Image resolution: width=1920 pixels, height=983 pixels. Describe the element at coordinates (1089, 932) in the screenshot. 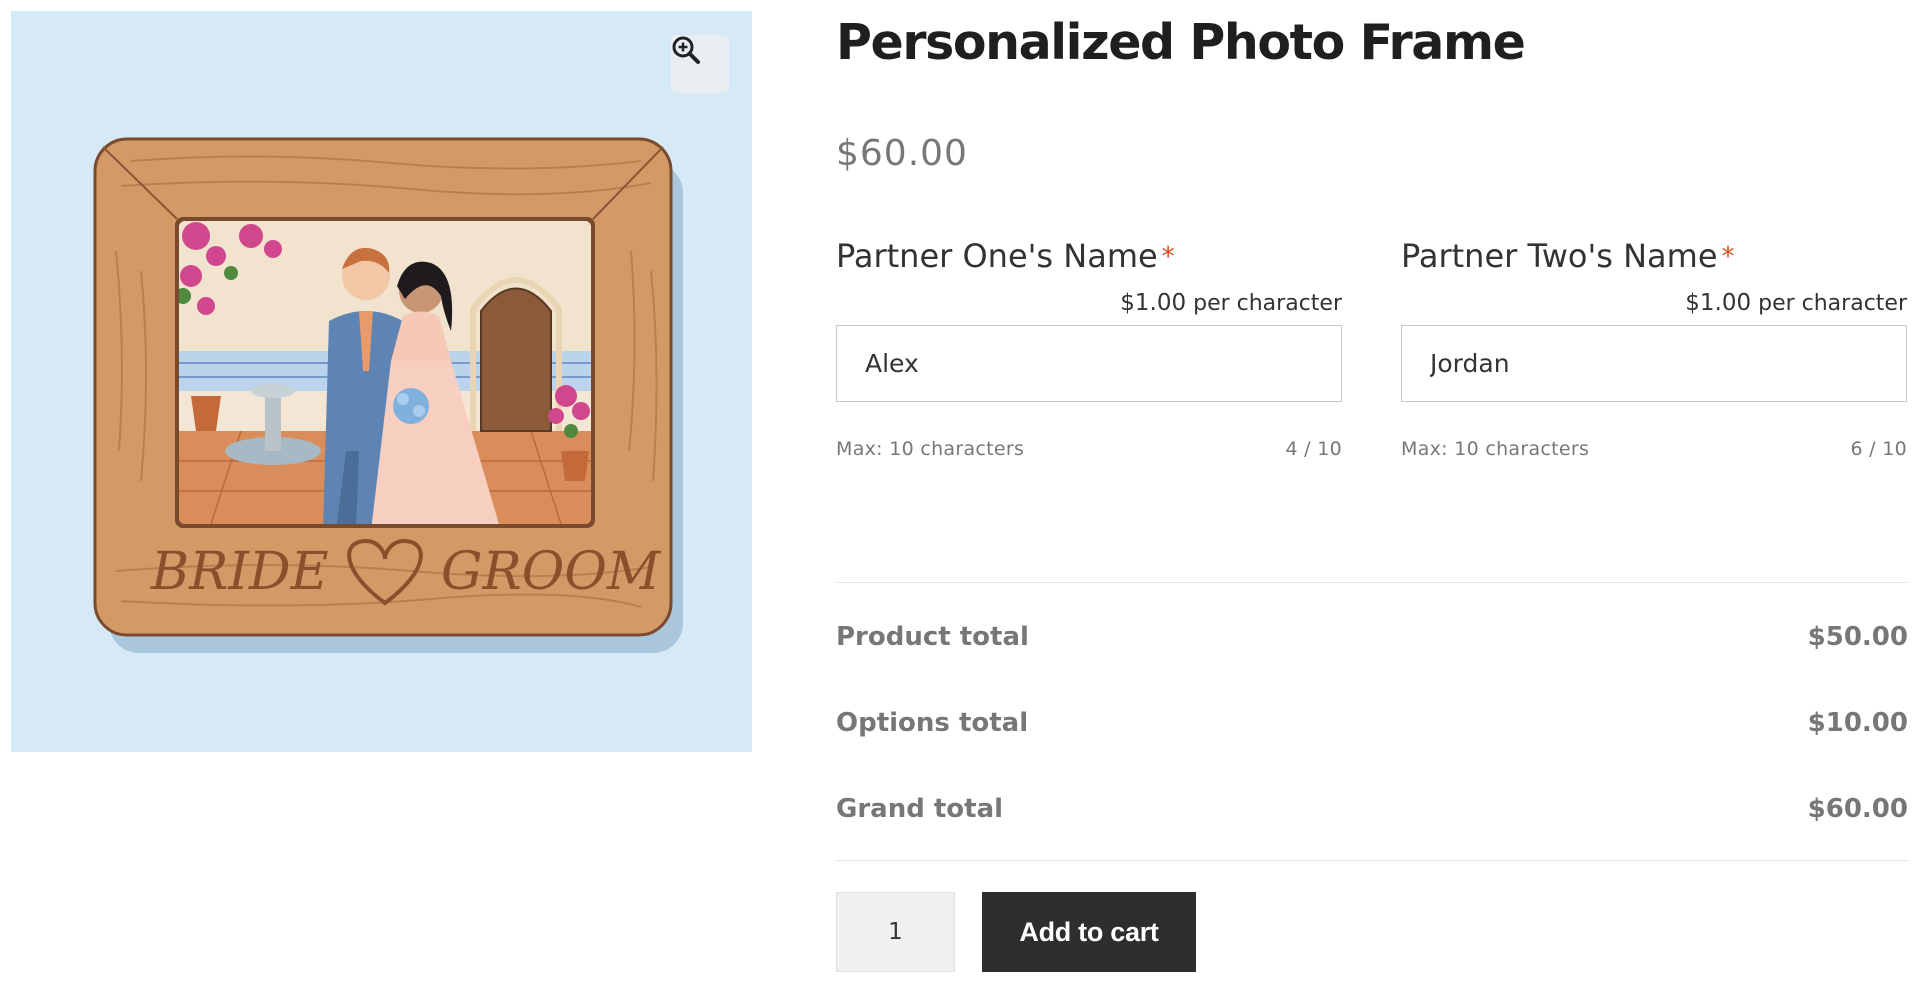

I see `add-to-cart-button: Add to cart` at that location.